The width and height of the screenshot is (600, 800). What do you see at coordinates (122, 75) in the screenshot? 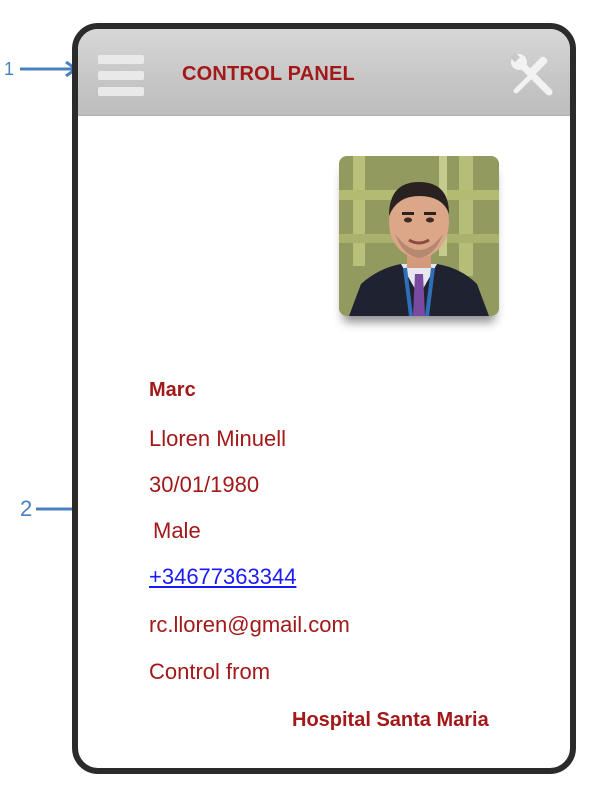
I see `menu-button` at bounding box center [122, 75].